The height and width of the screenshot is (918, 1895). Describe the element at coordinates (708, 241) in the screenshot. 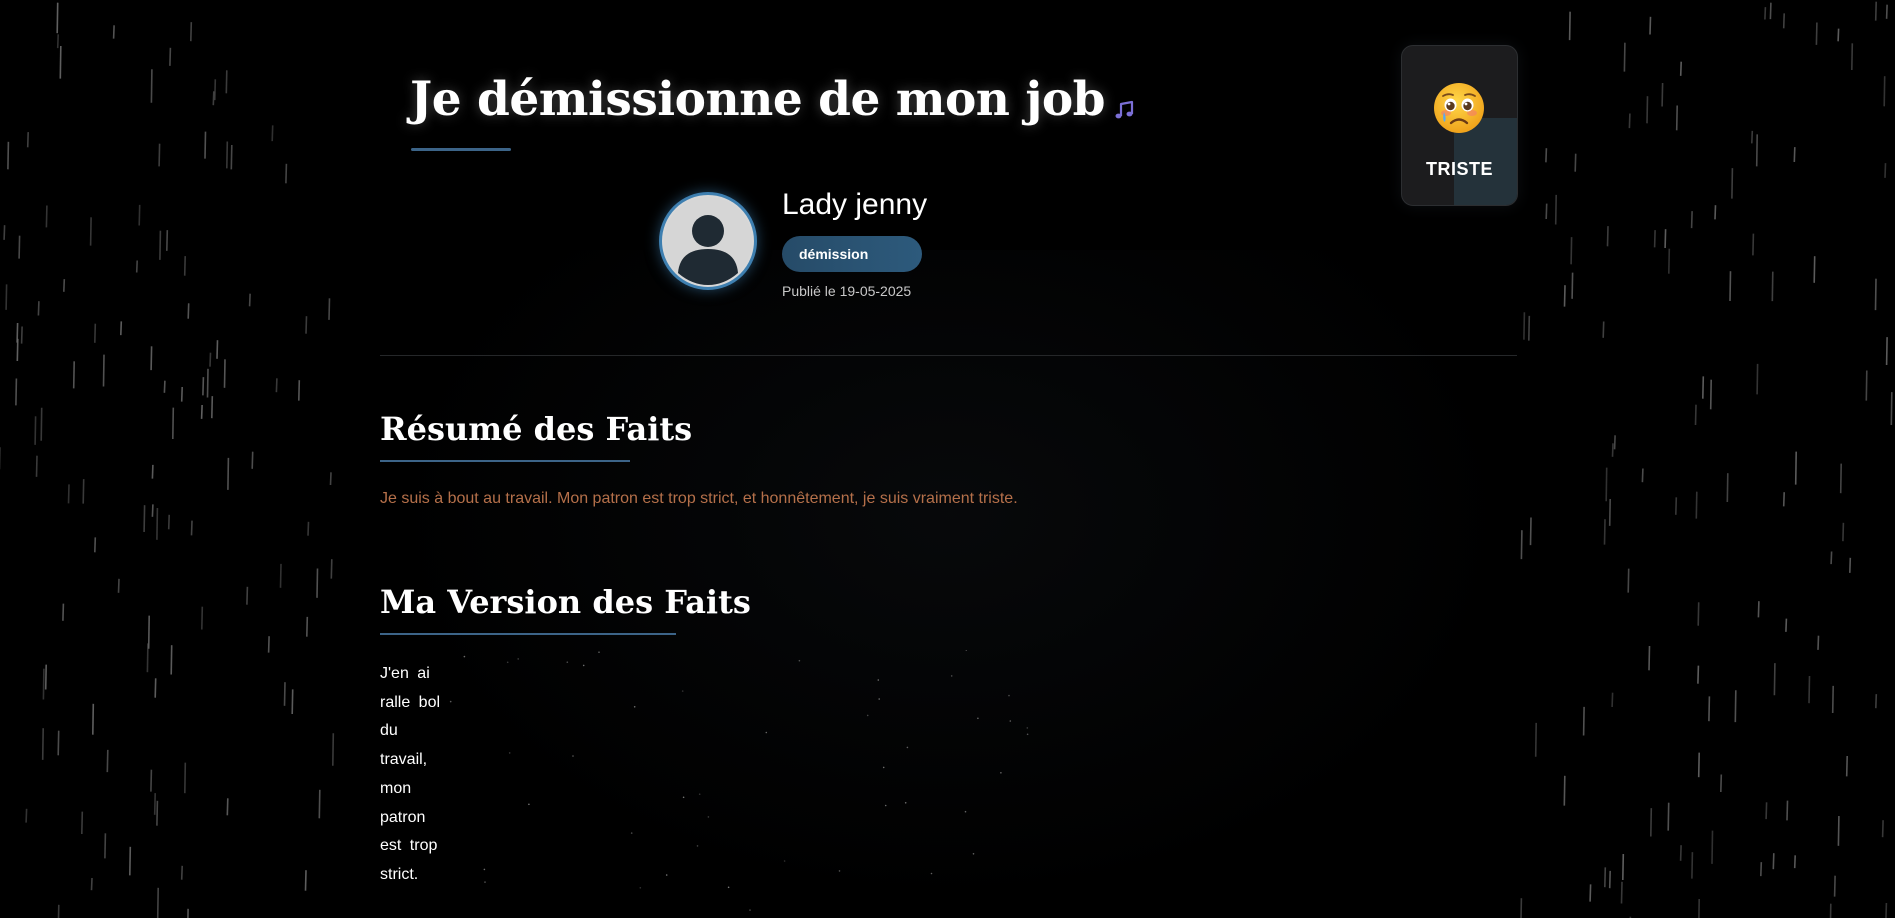

I see `user-silhouette-icon` at that location.